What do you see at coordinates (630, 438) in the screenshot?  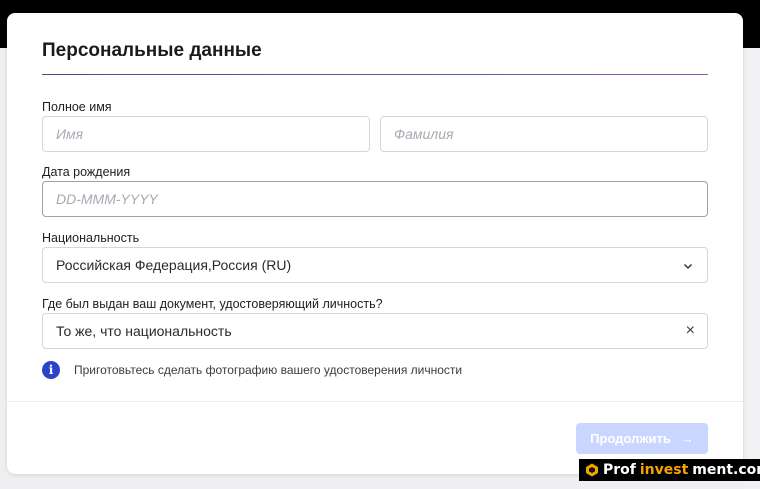 I see `continue-label: Продолжить` at bounding box center [630, 438].